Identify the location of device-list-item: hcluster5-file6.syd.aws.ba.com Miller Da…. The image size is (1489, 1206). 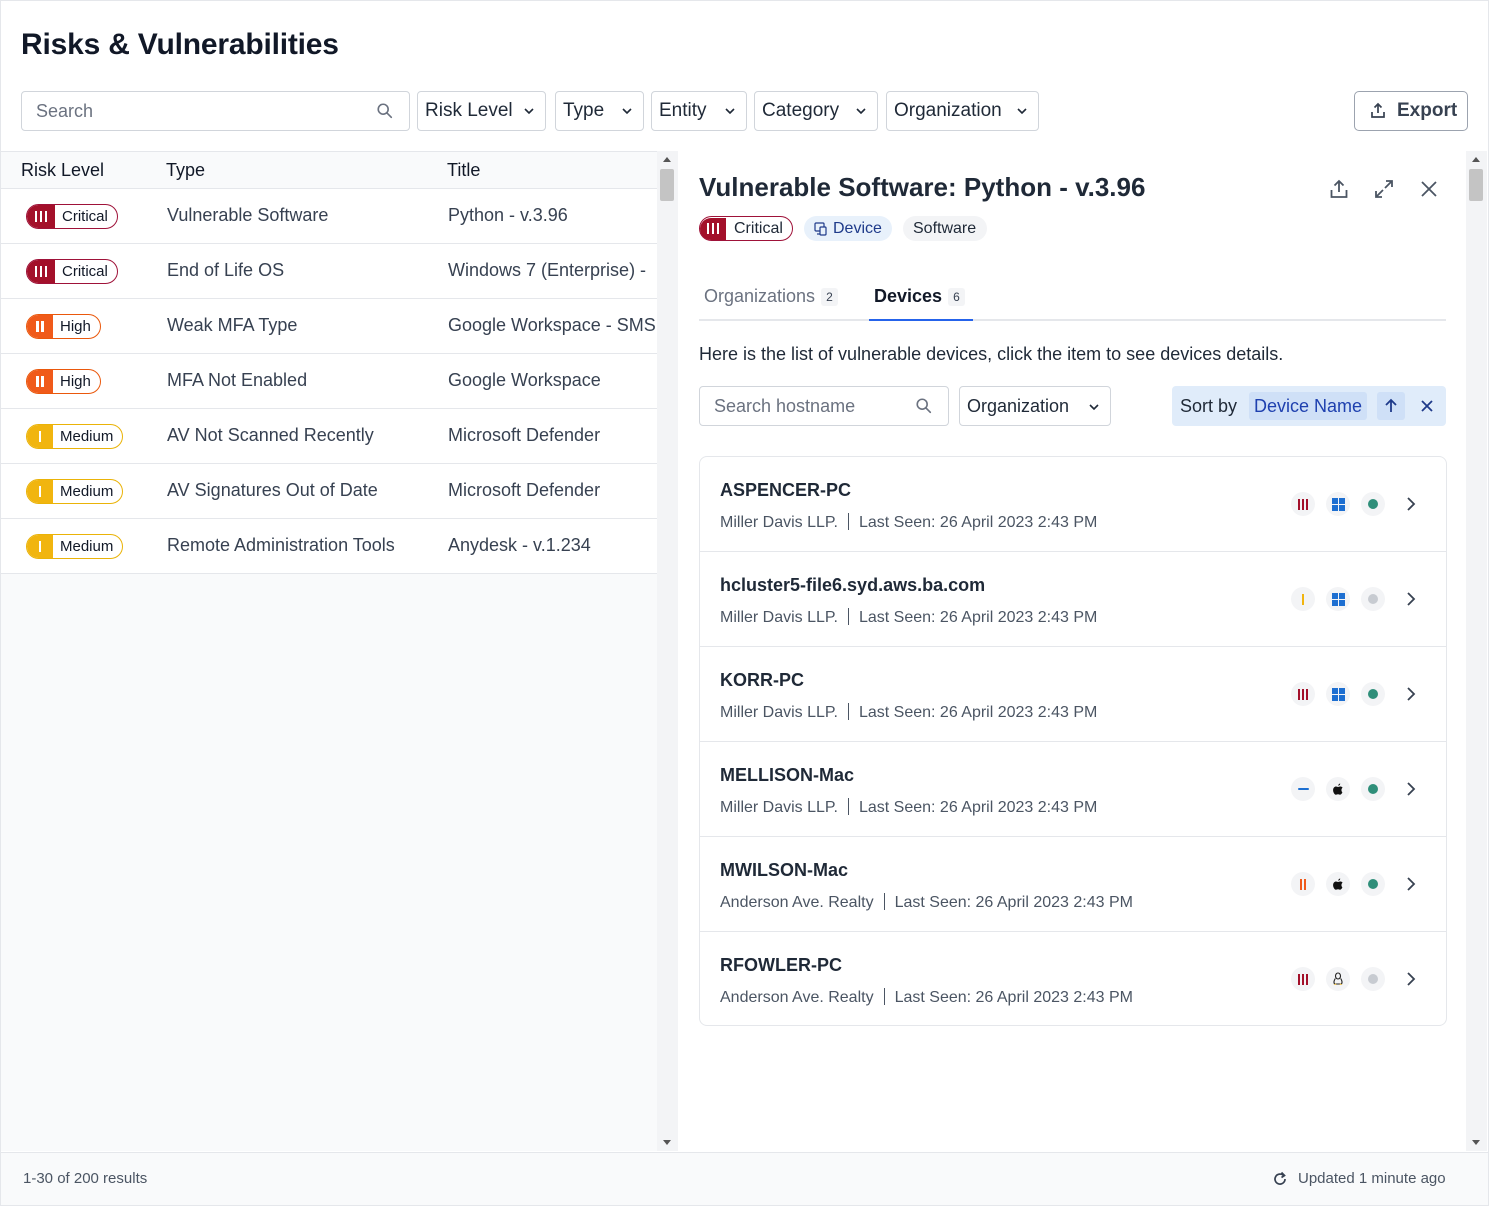
(1073, 599).